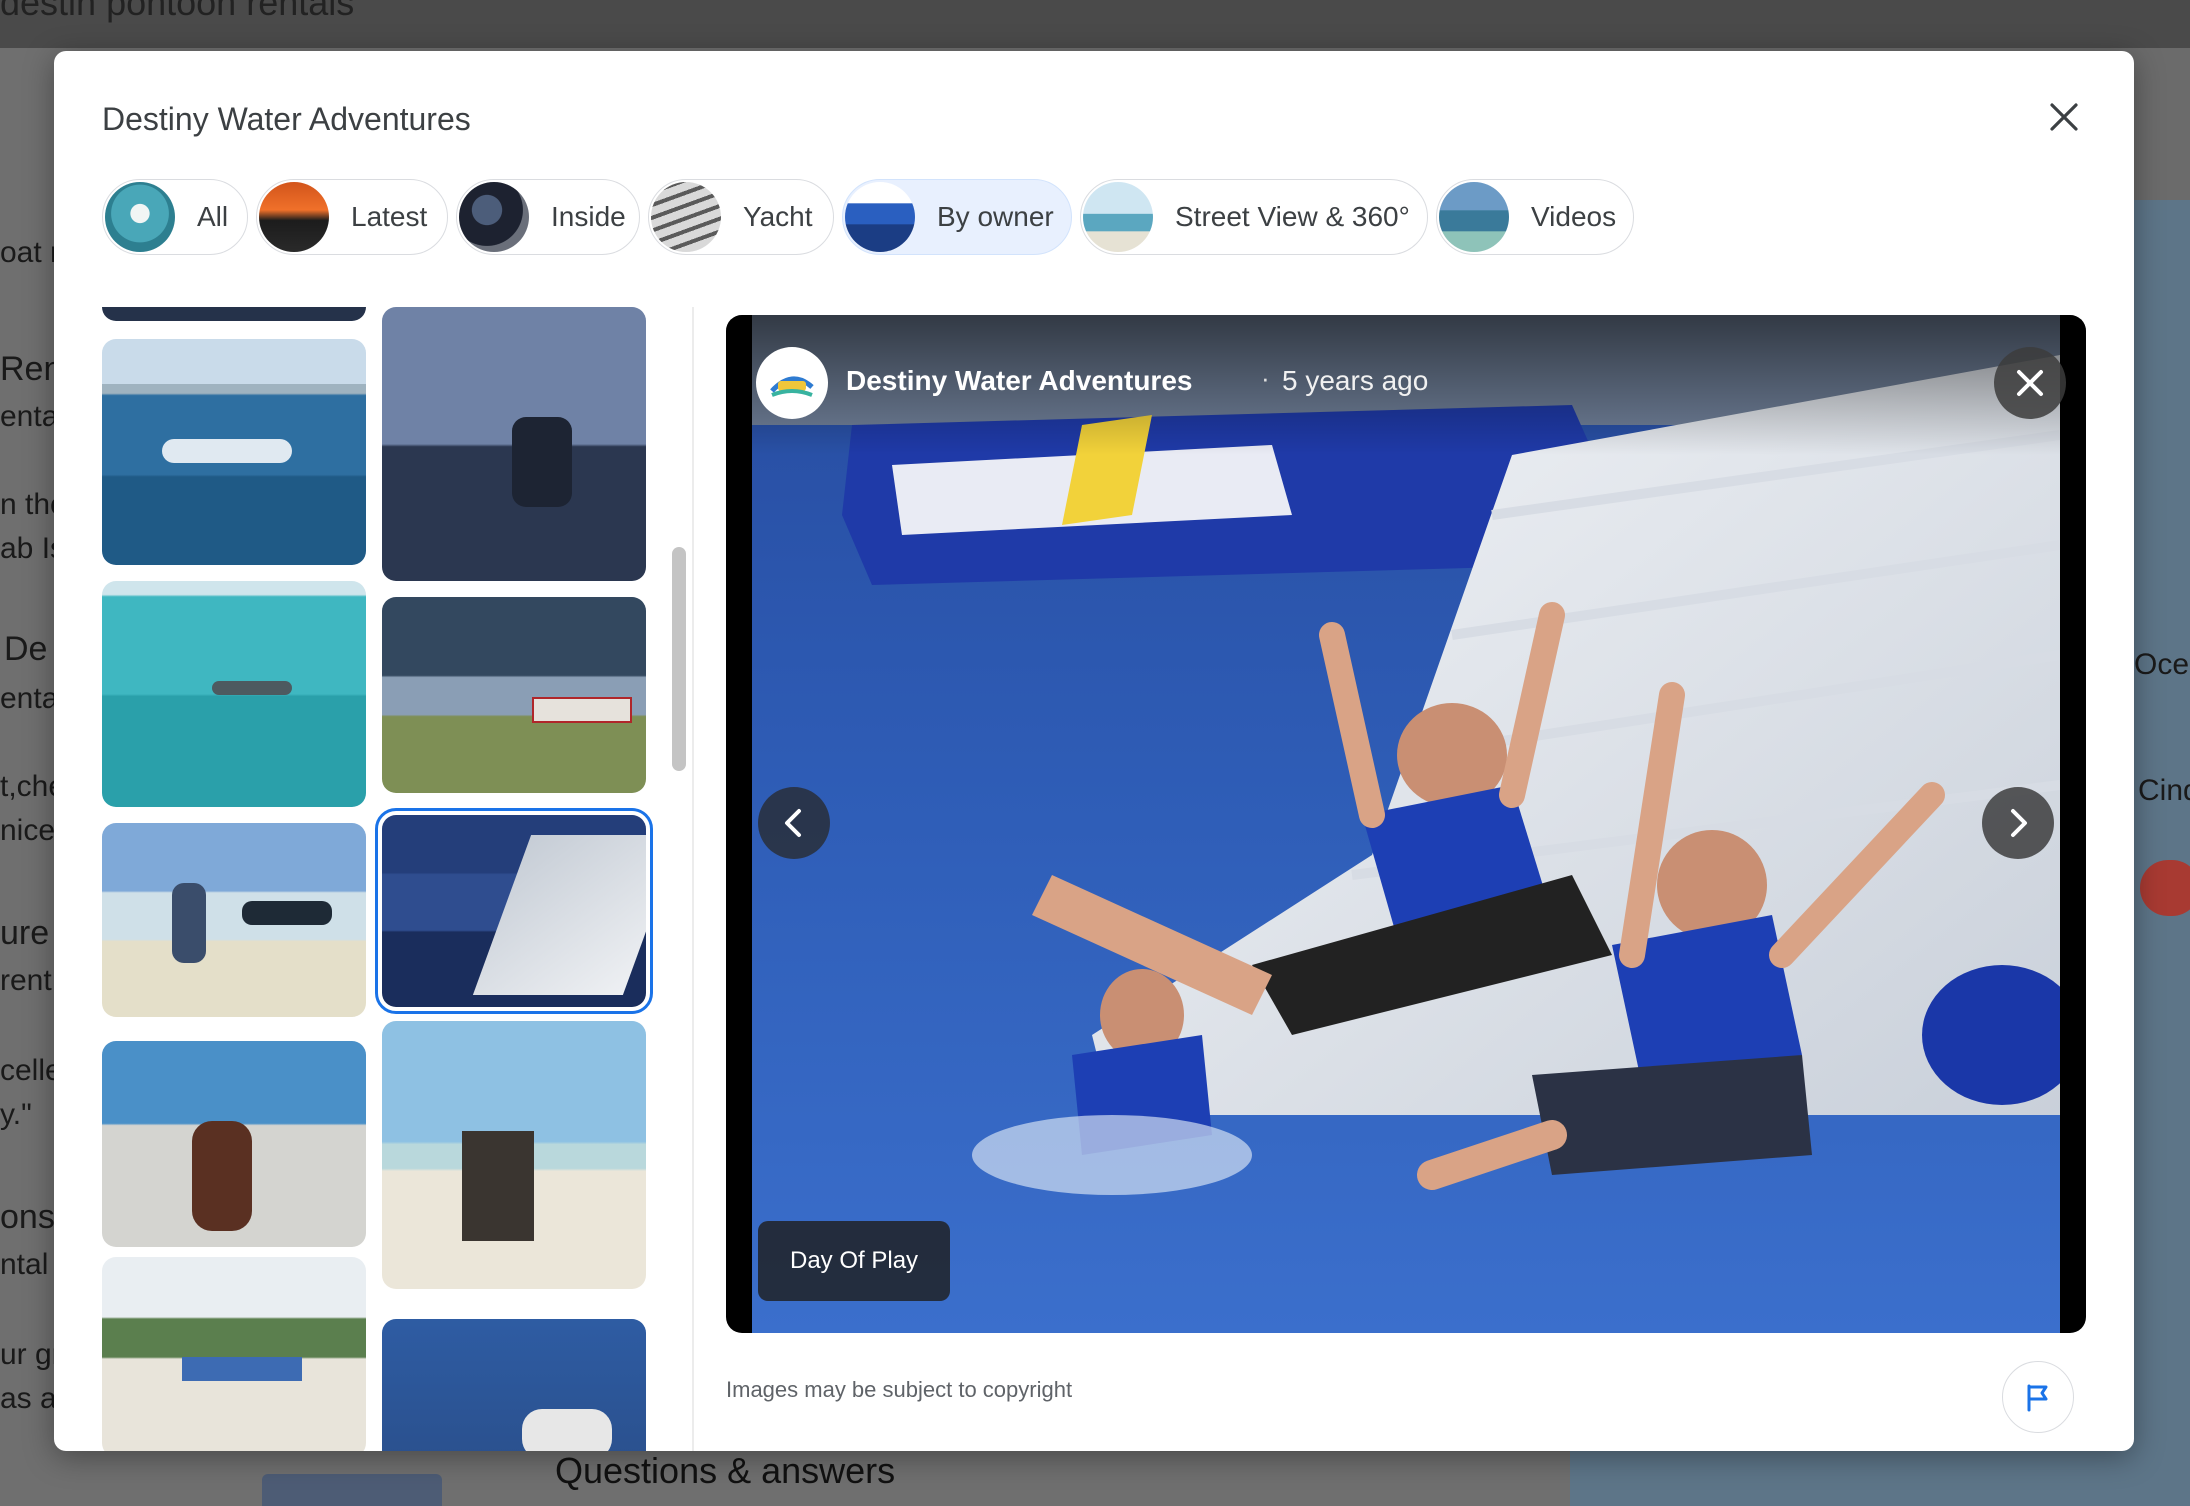 This screenshot has width=2190, height=1506. Describe the element at coordinates (899, 1389) in the screenshot. I see `copyright-notice: Images may be subject to copyright` at that location.